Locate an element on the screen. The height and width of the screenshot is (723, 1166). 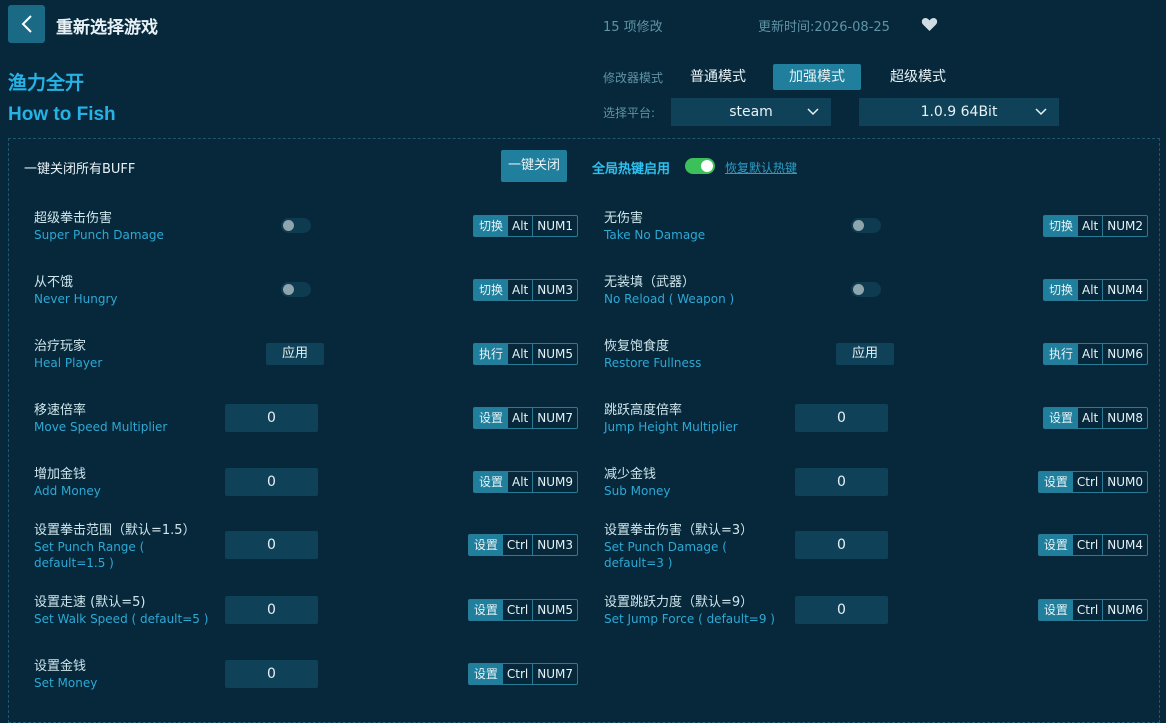
hotkey-key: NUM5 is located at coordinates (555, 354).